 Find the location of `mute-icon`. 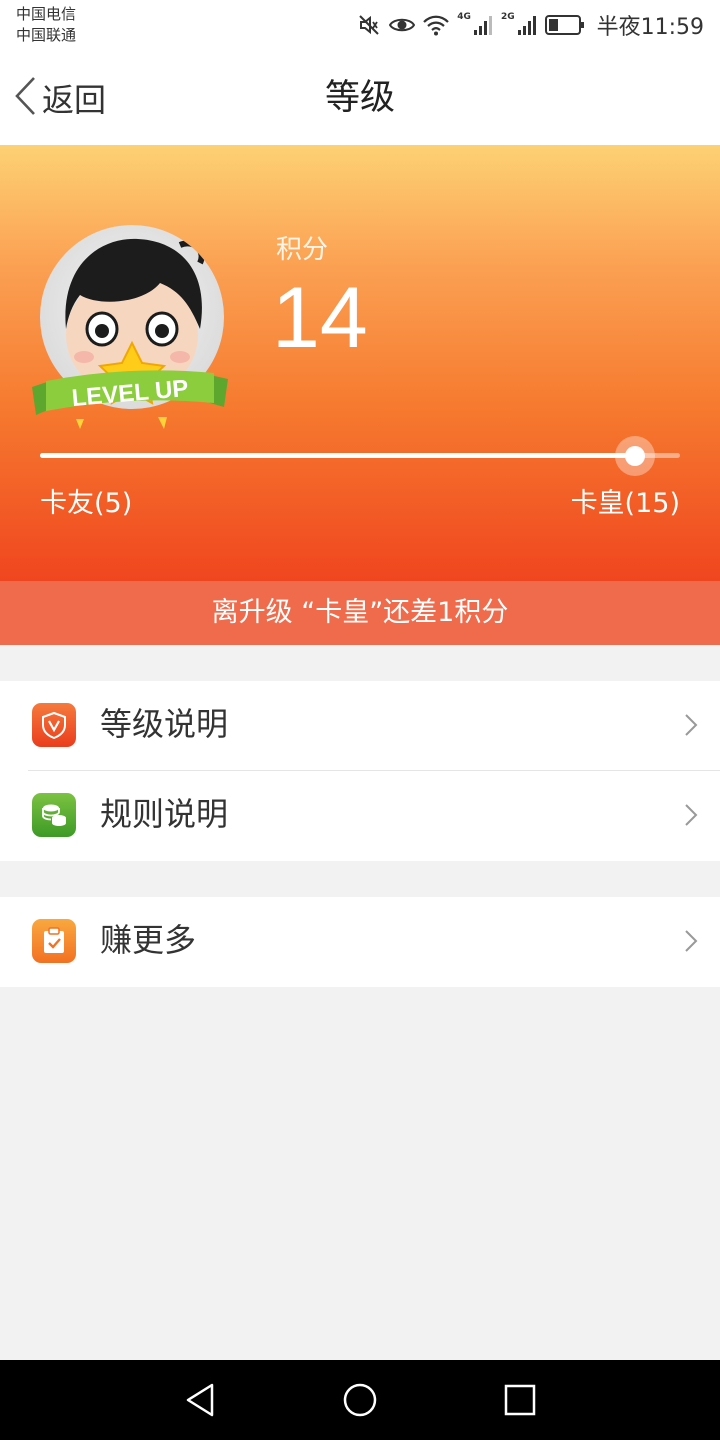

mute-icon is located at coordinates (369, 25).